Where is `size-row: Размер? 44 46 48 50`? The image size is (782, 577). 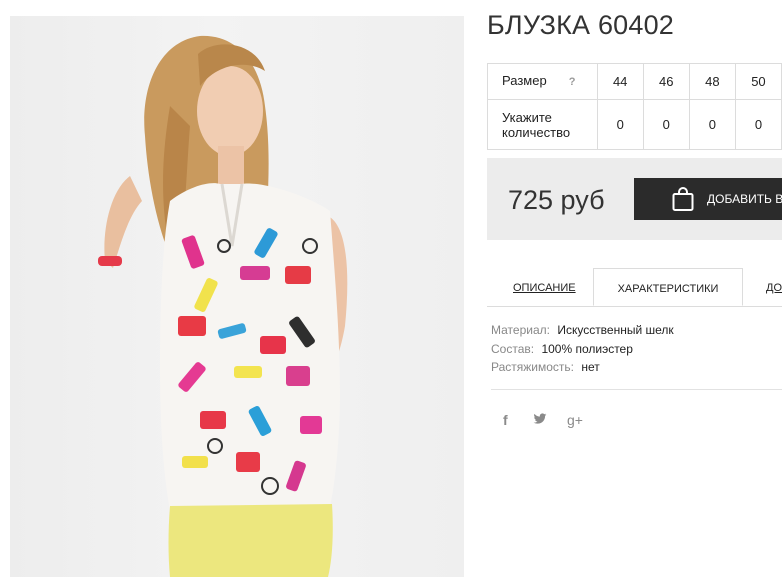
size-row: Размер? 44 46 48 50 is located at coordinates (634, 81).